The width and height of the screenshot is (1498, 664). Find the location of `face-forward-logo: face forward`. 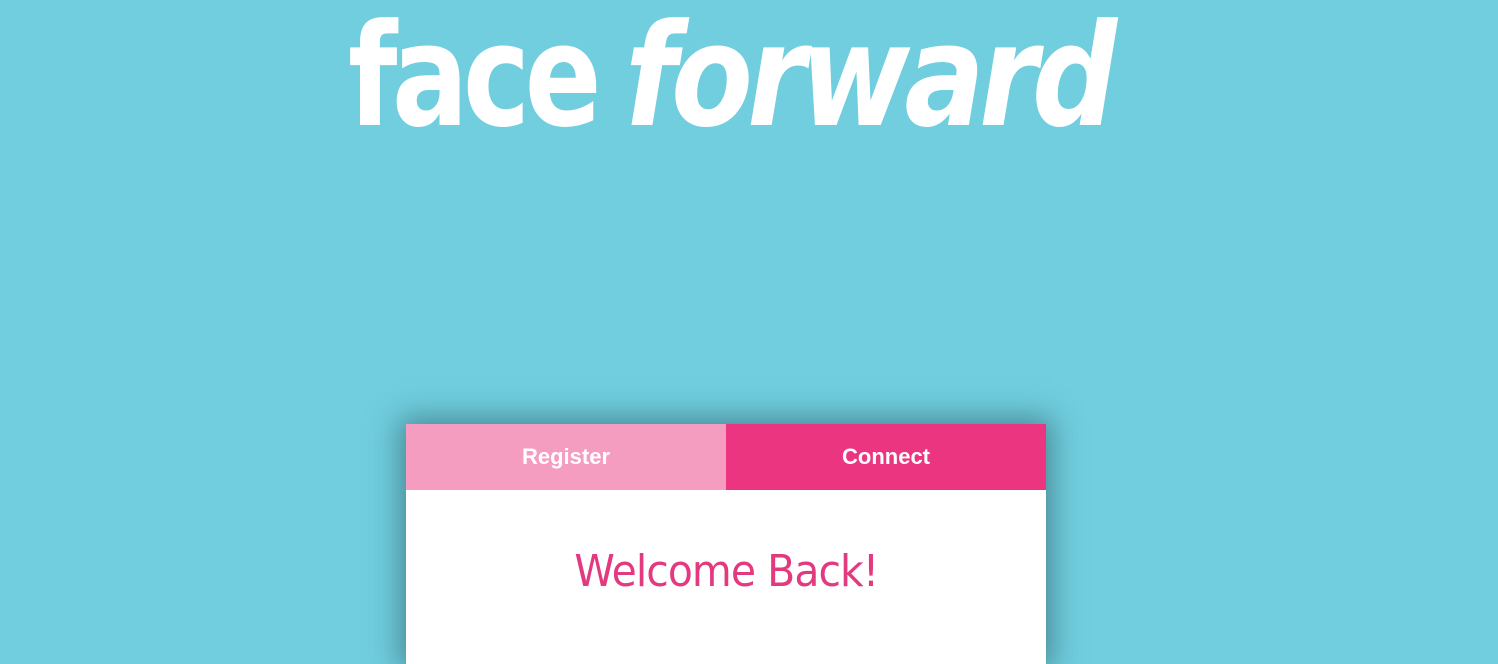

face-forward-logo: face forward is located at coordinates (738, 77).